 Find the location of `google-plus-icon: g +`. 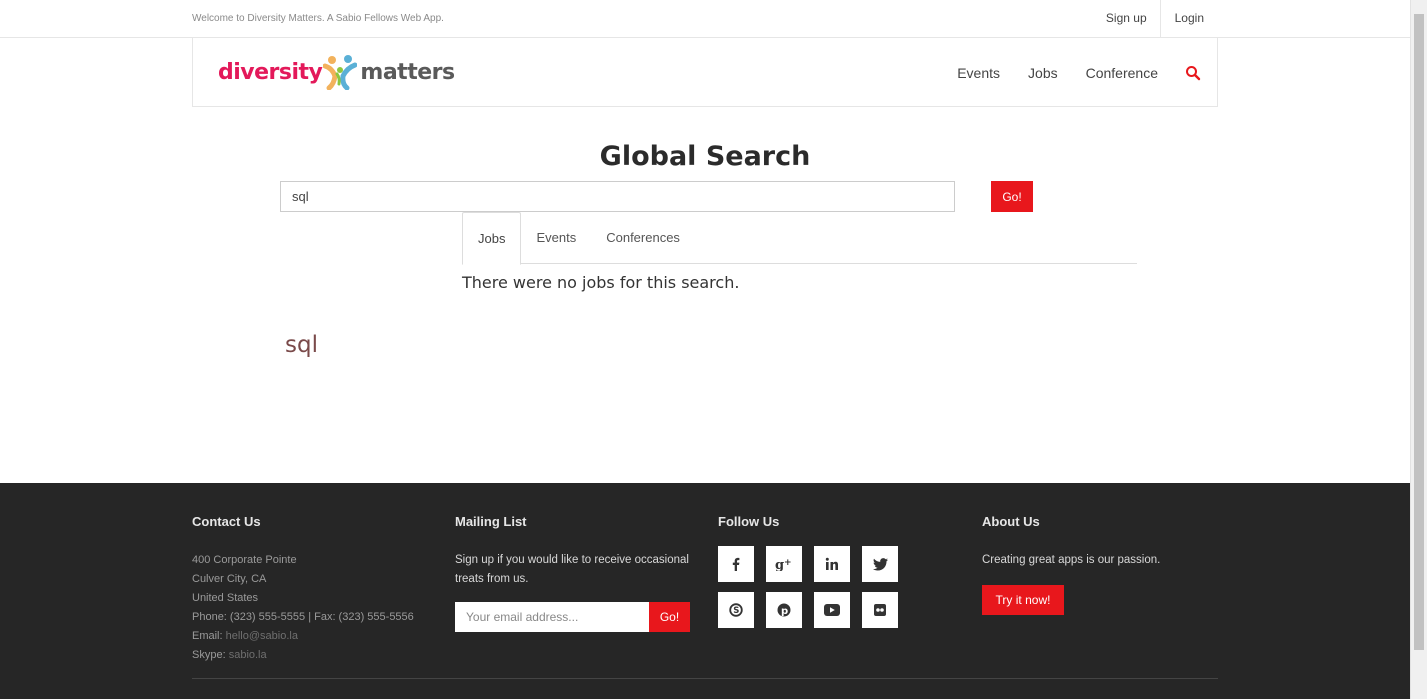

google-plus-icon: g + is located at coordinates (784, 564).